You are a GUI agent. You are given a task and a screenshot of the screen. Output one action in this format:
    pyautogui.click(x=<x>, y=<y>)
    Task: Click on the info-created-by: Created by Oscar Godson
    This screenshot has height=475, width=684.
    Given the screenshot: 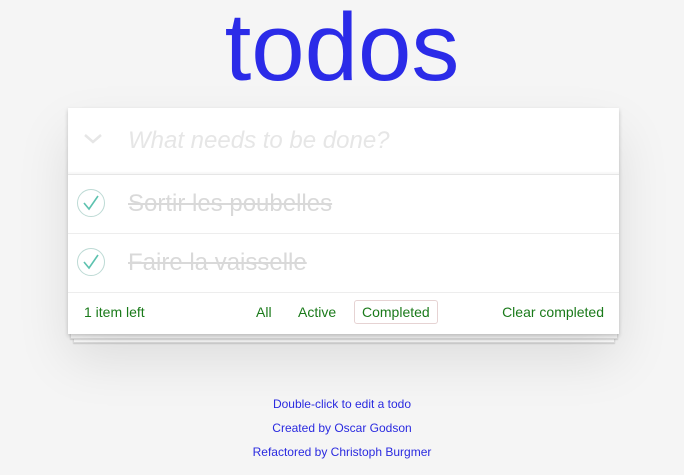 What is the action you would take?
    pyautogui.click(x=342, y=428)
    